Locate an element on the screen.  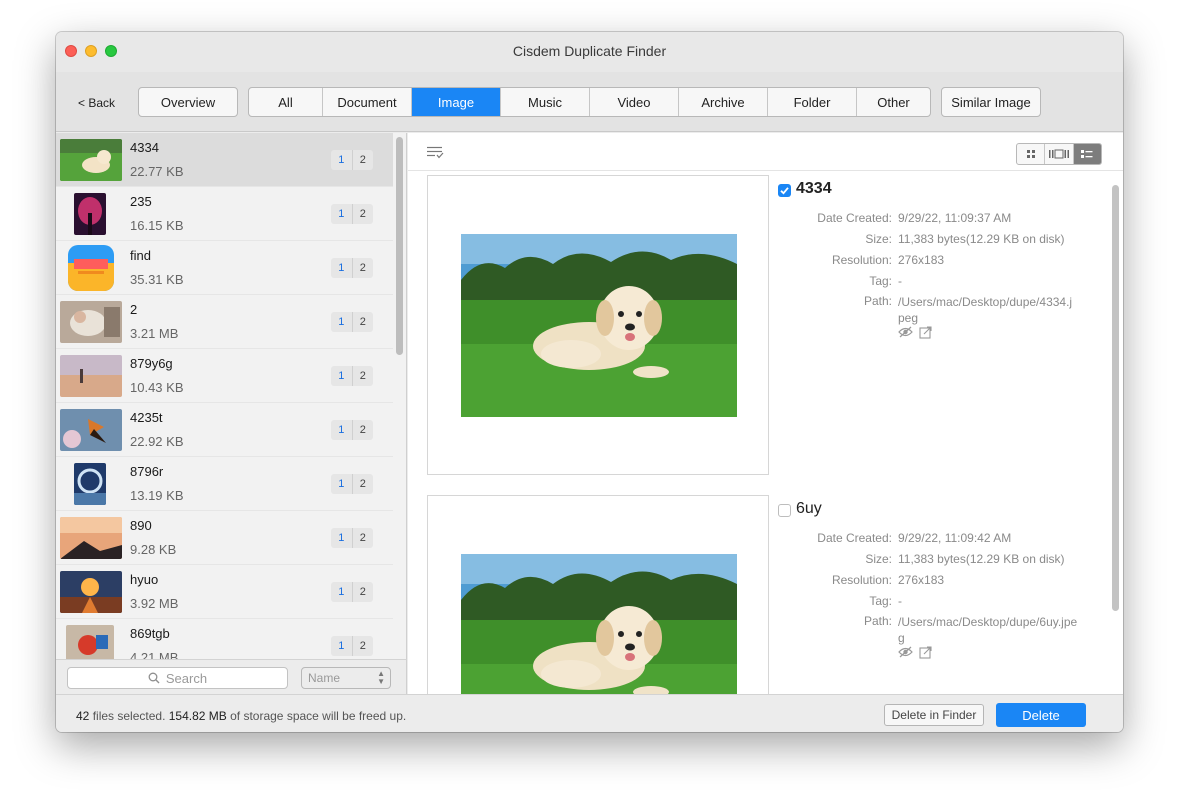
search-placeholder: Search is located at coordinates (186, 678).